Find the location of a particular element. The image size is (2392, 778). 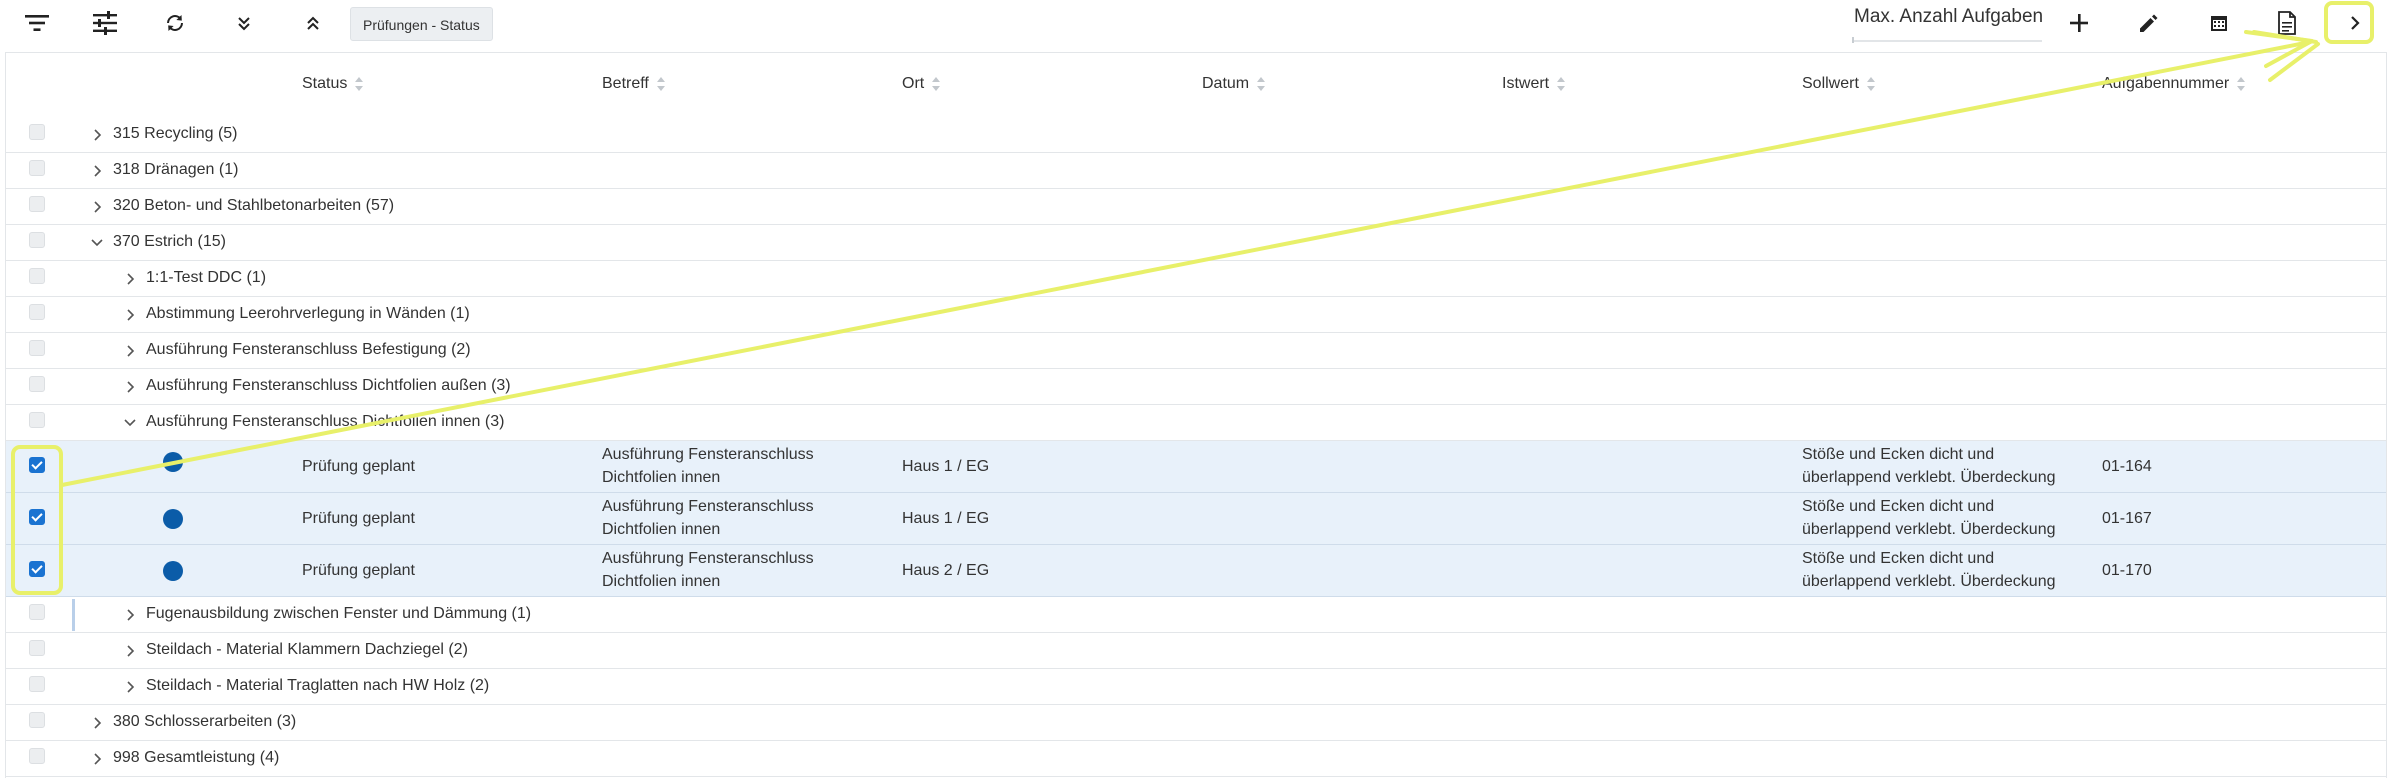

group-row: 998 Gesamtleistung (4) is located at coordinates (1196, 759).